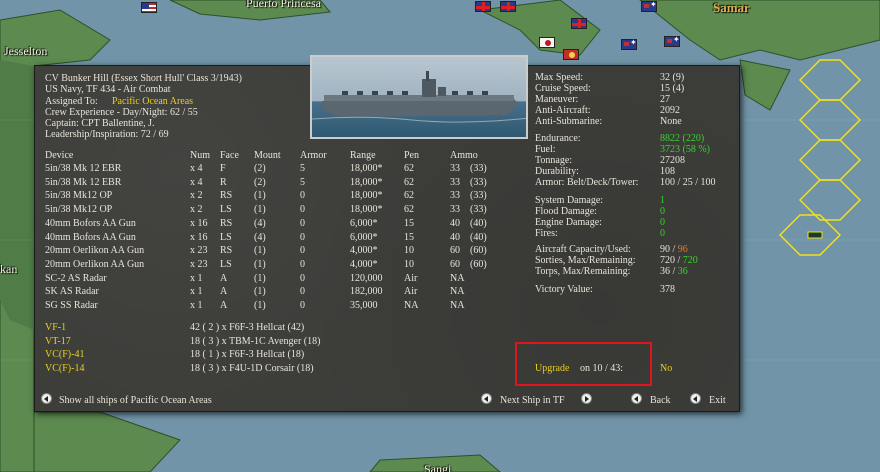  What do you see at coordinates (72, 292) in the screenshot?
I see `device-name: SK AS Radar` at bounding box center [72, 292].